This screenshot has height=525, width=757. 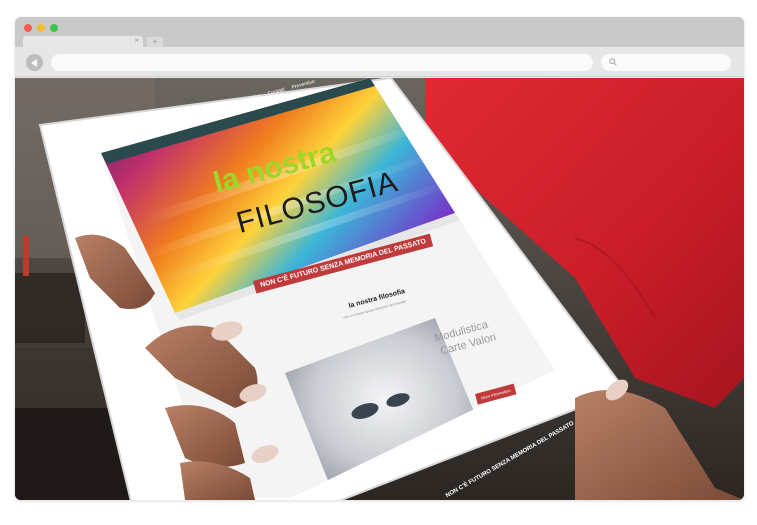 What do you see at coordinates (136, 40) in the screenshot?
I see `tab-close-icon: ×` at bounding box center [136, 40].